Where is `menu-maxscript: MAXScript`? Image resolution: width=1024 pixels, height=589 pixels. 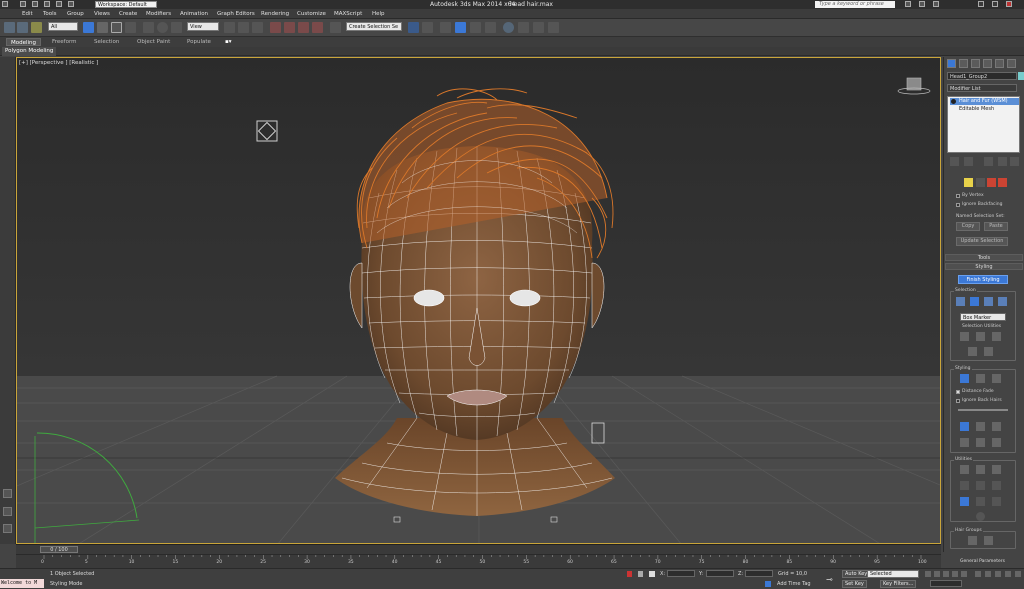
menu-maxscript: MAXScript is located at coordinates (348, 14).